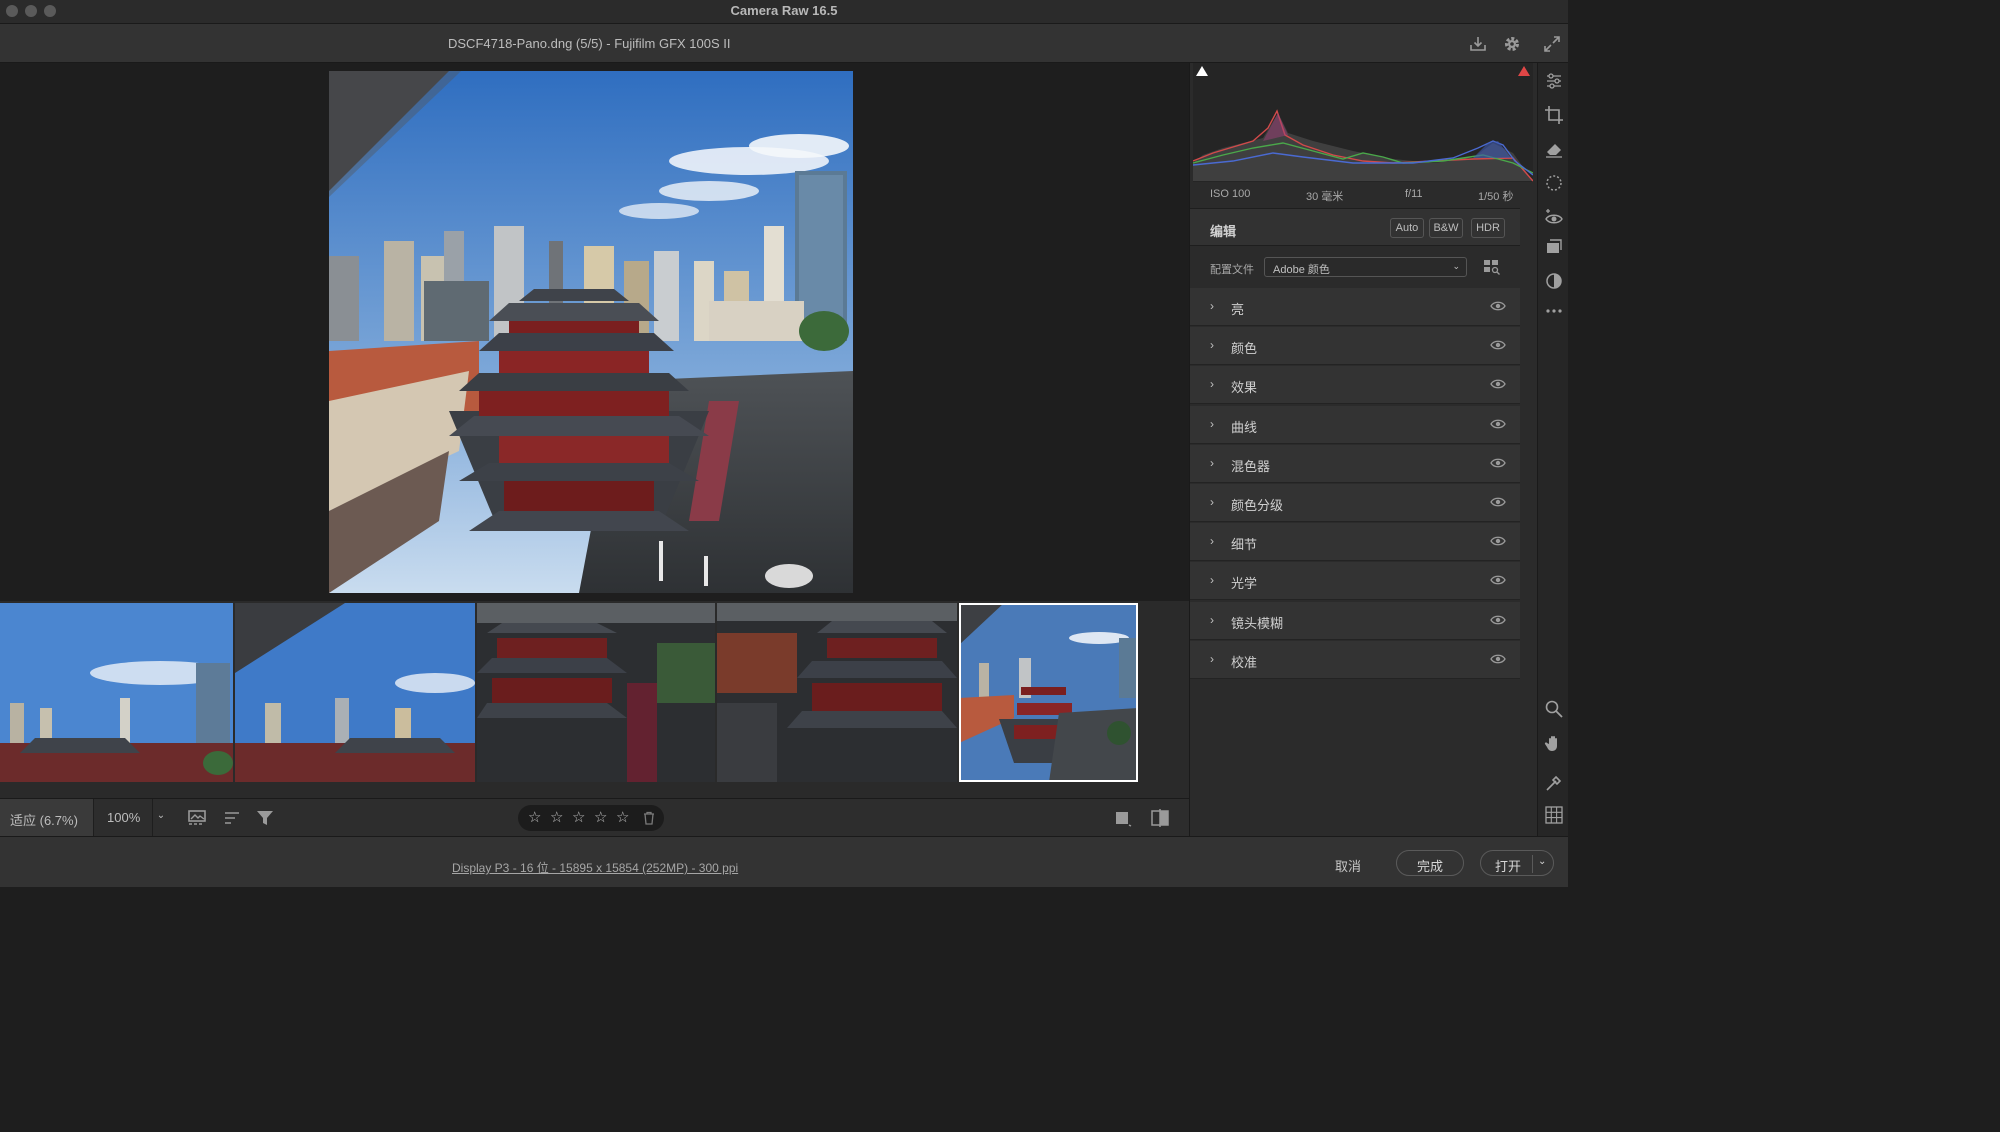 This screenshot has height=1132, width=2000. What do you see at coordinates (1554, 115) in the screenshot?
I see `crop-icon` at bounding box center [1554, 115].